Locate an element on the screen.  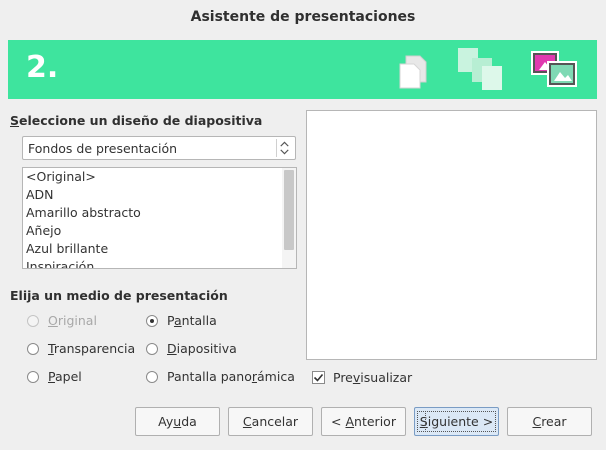
back-button: < Anterior is located at coordinates (363, 421).